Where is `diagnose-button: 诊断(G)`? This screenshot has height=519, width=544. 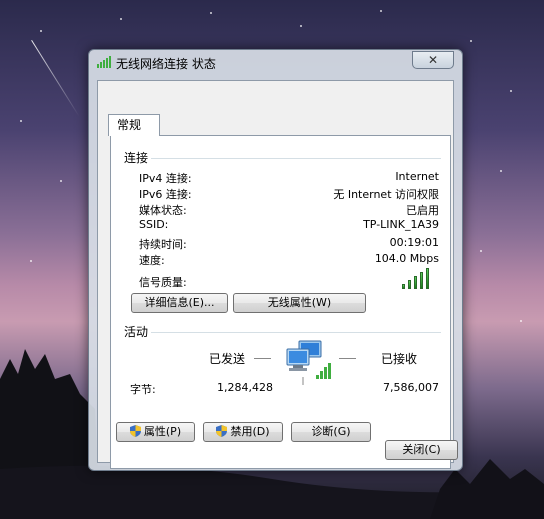
diagnose-button: 诊断(G) is located at coordinates (331, 432).